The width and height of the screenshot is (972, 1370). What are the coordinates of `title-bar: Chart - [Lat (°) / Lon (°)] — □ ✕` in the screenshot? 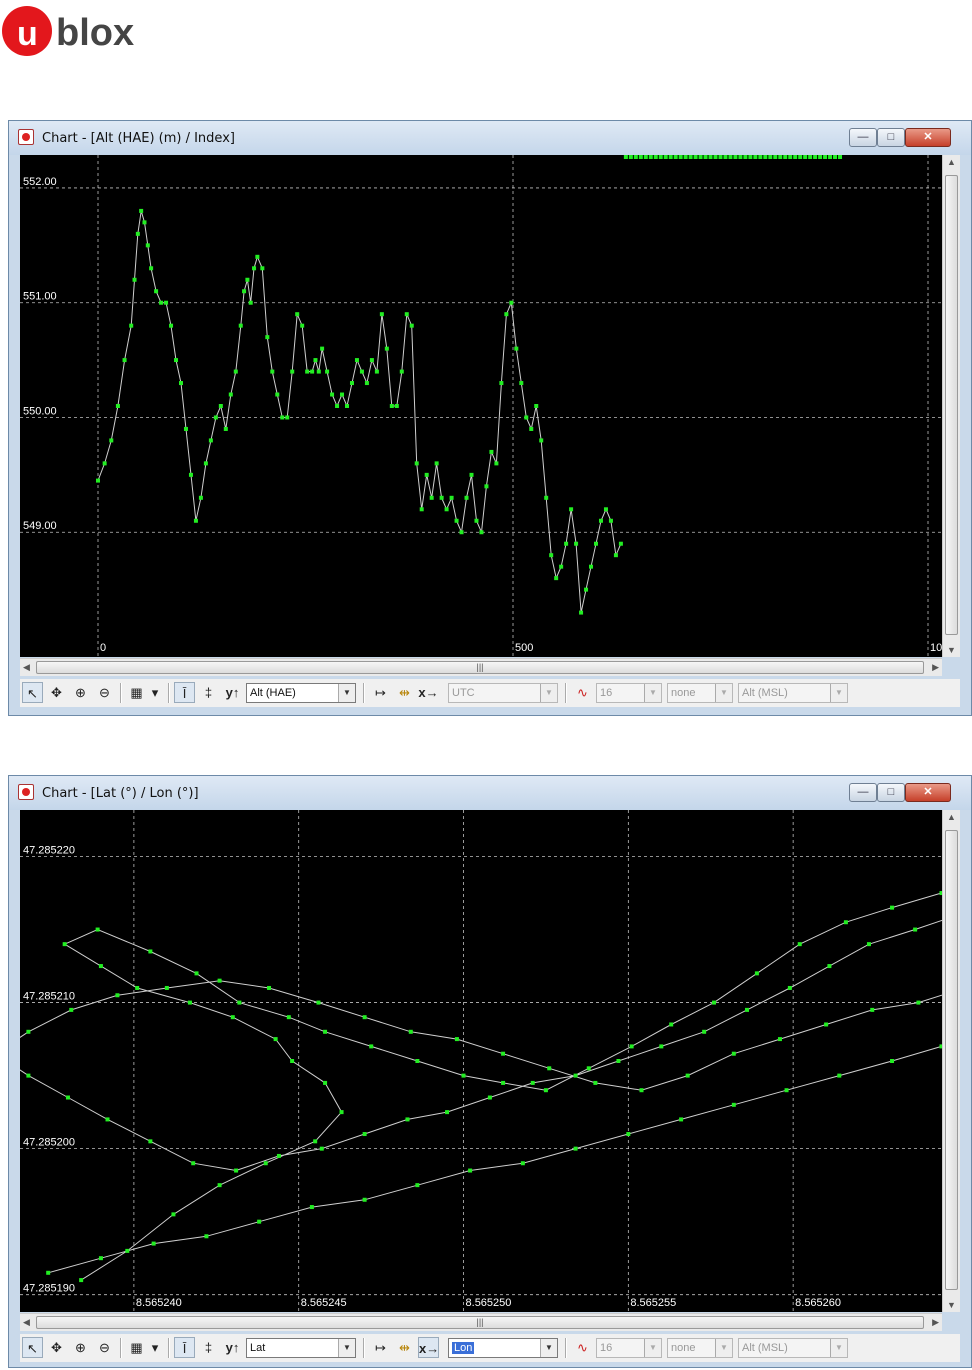 It's located at (490, 793).